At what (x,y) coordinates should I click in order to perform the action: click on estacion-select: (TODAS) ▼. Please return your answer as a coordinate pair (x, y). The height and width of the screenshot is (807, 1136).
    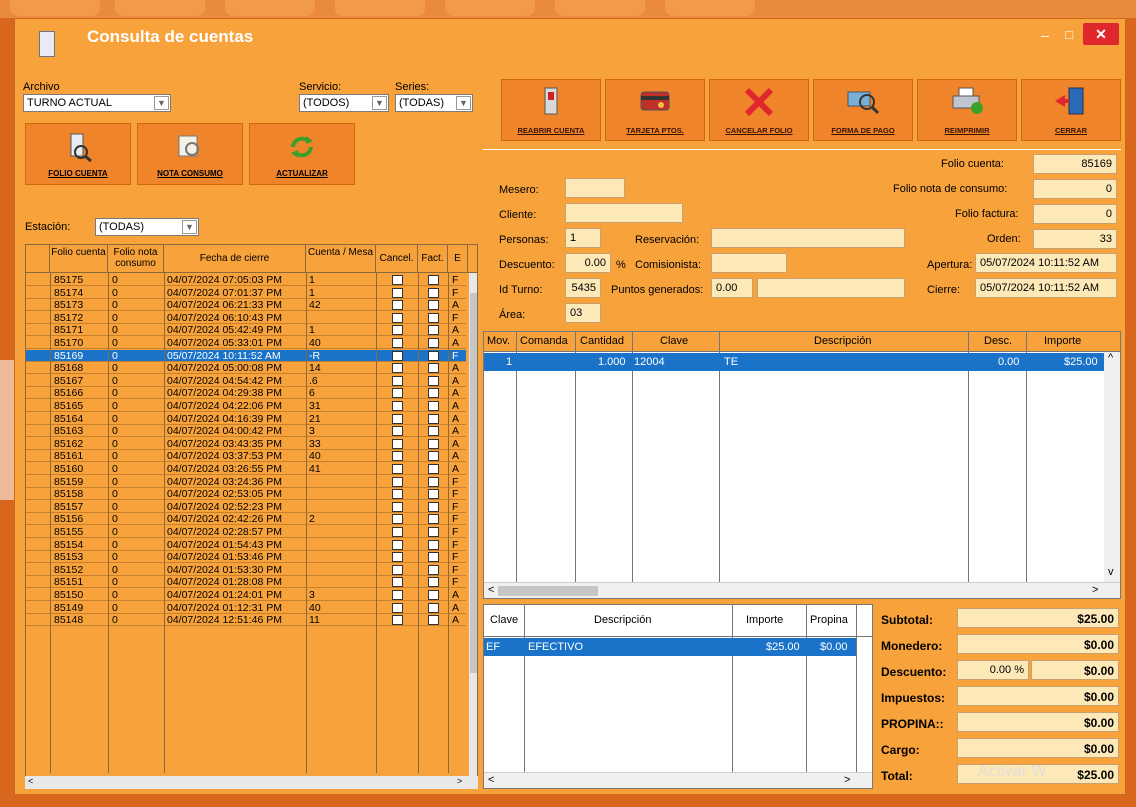
    Looking at the image, I should click on (147, 227).